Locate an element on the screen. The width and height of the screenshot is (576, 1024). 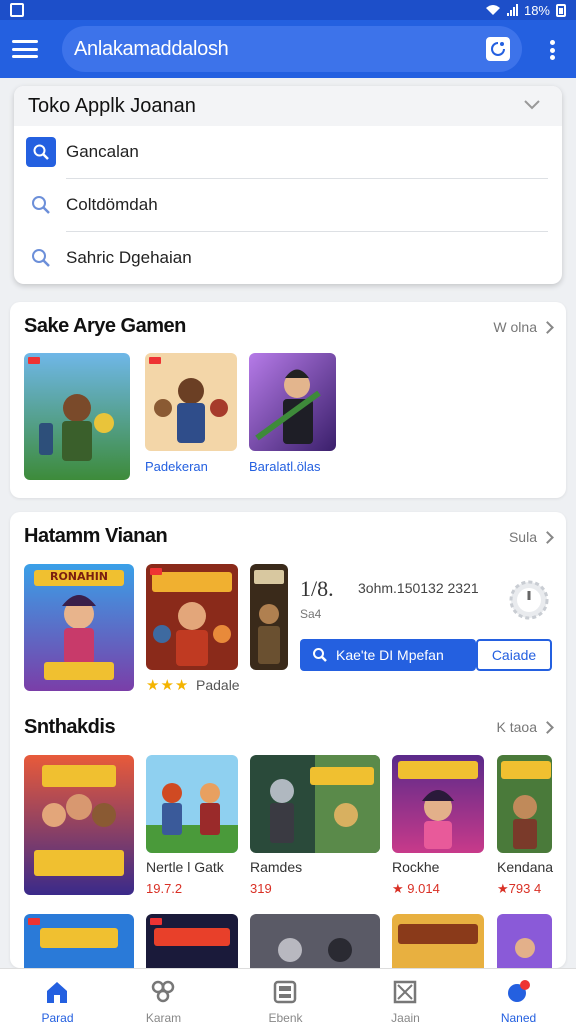
battery-icon is located at coordinates (561, 10).